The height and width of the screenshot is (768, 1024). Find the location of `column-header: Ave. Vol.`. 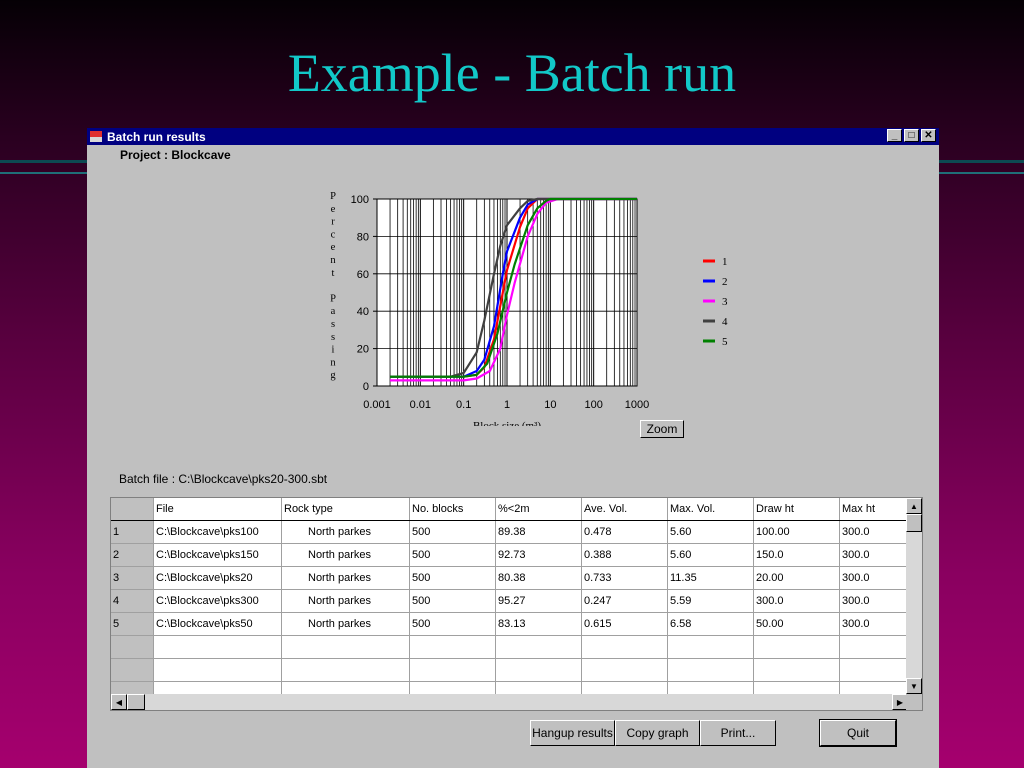

column-header: Ave. Vol. is located at coordinates (624, 509).